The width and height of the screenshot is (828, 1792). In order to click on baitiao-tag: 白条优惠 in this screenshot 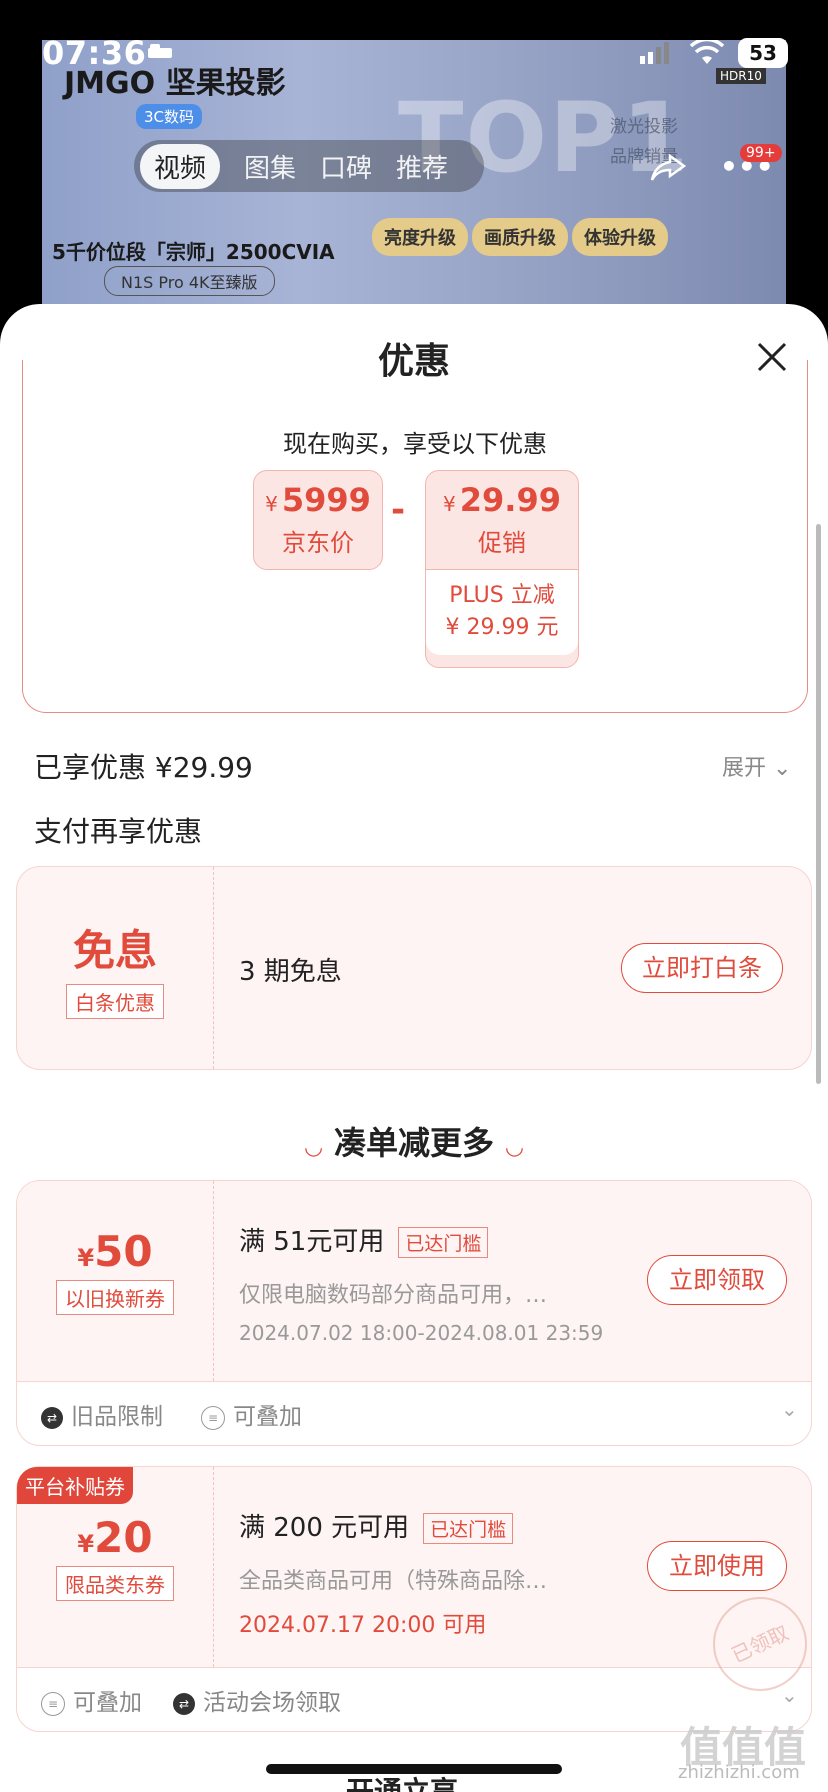, I will do `click(115, 1001)`.